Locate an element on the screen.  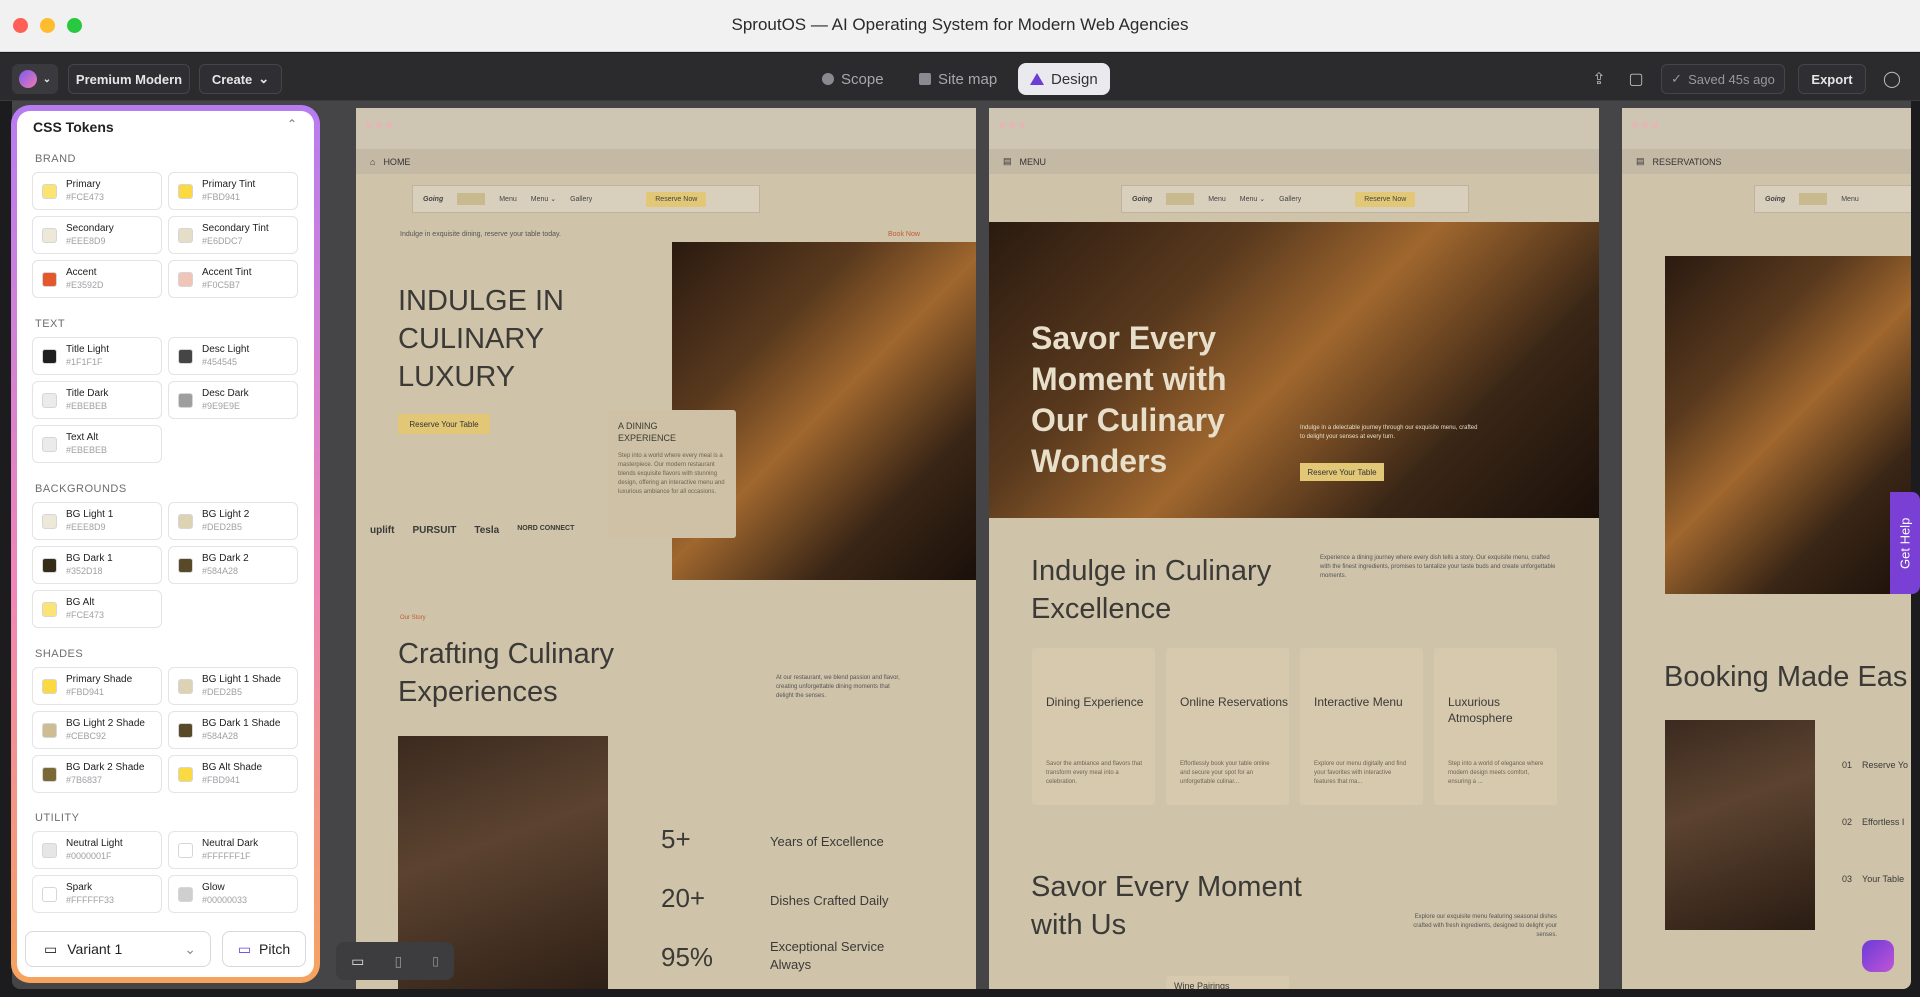
logo-nord: NORD CONNECT is located at coordinates (546, 528).